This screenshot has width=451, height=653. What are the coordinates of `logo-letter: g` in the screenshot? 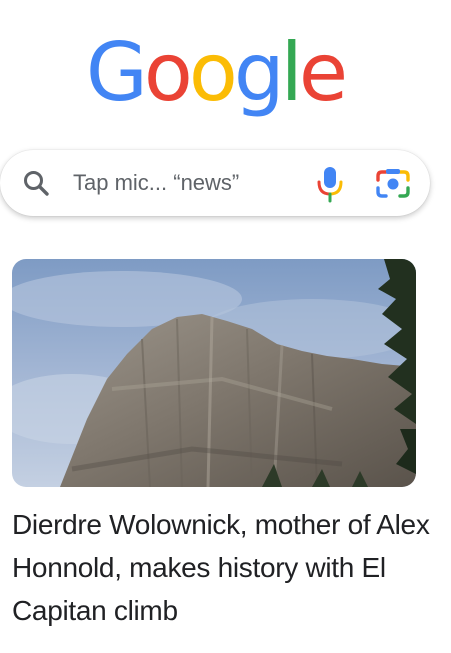 It's located at (259, 72).